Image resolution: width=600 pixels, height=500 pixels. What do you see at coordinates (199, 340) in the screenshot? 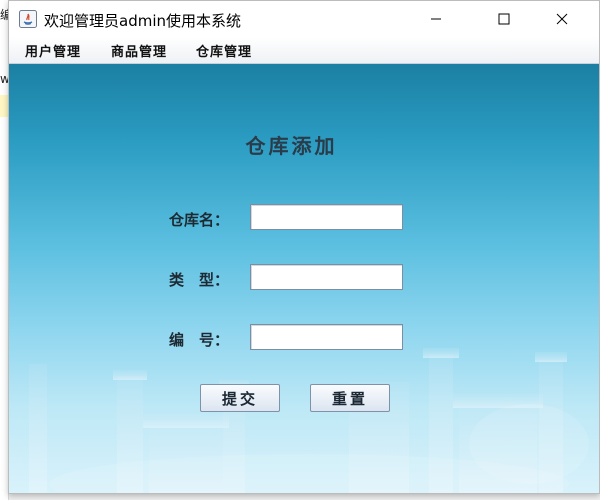
I see `warehouse-number-label: 编 号：` at bounding box center [199, 340].